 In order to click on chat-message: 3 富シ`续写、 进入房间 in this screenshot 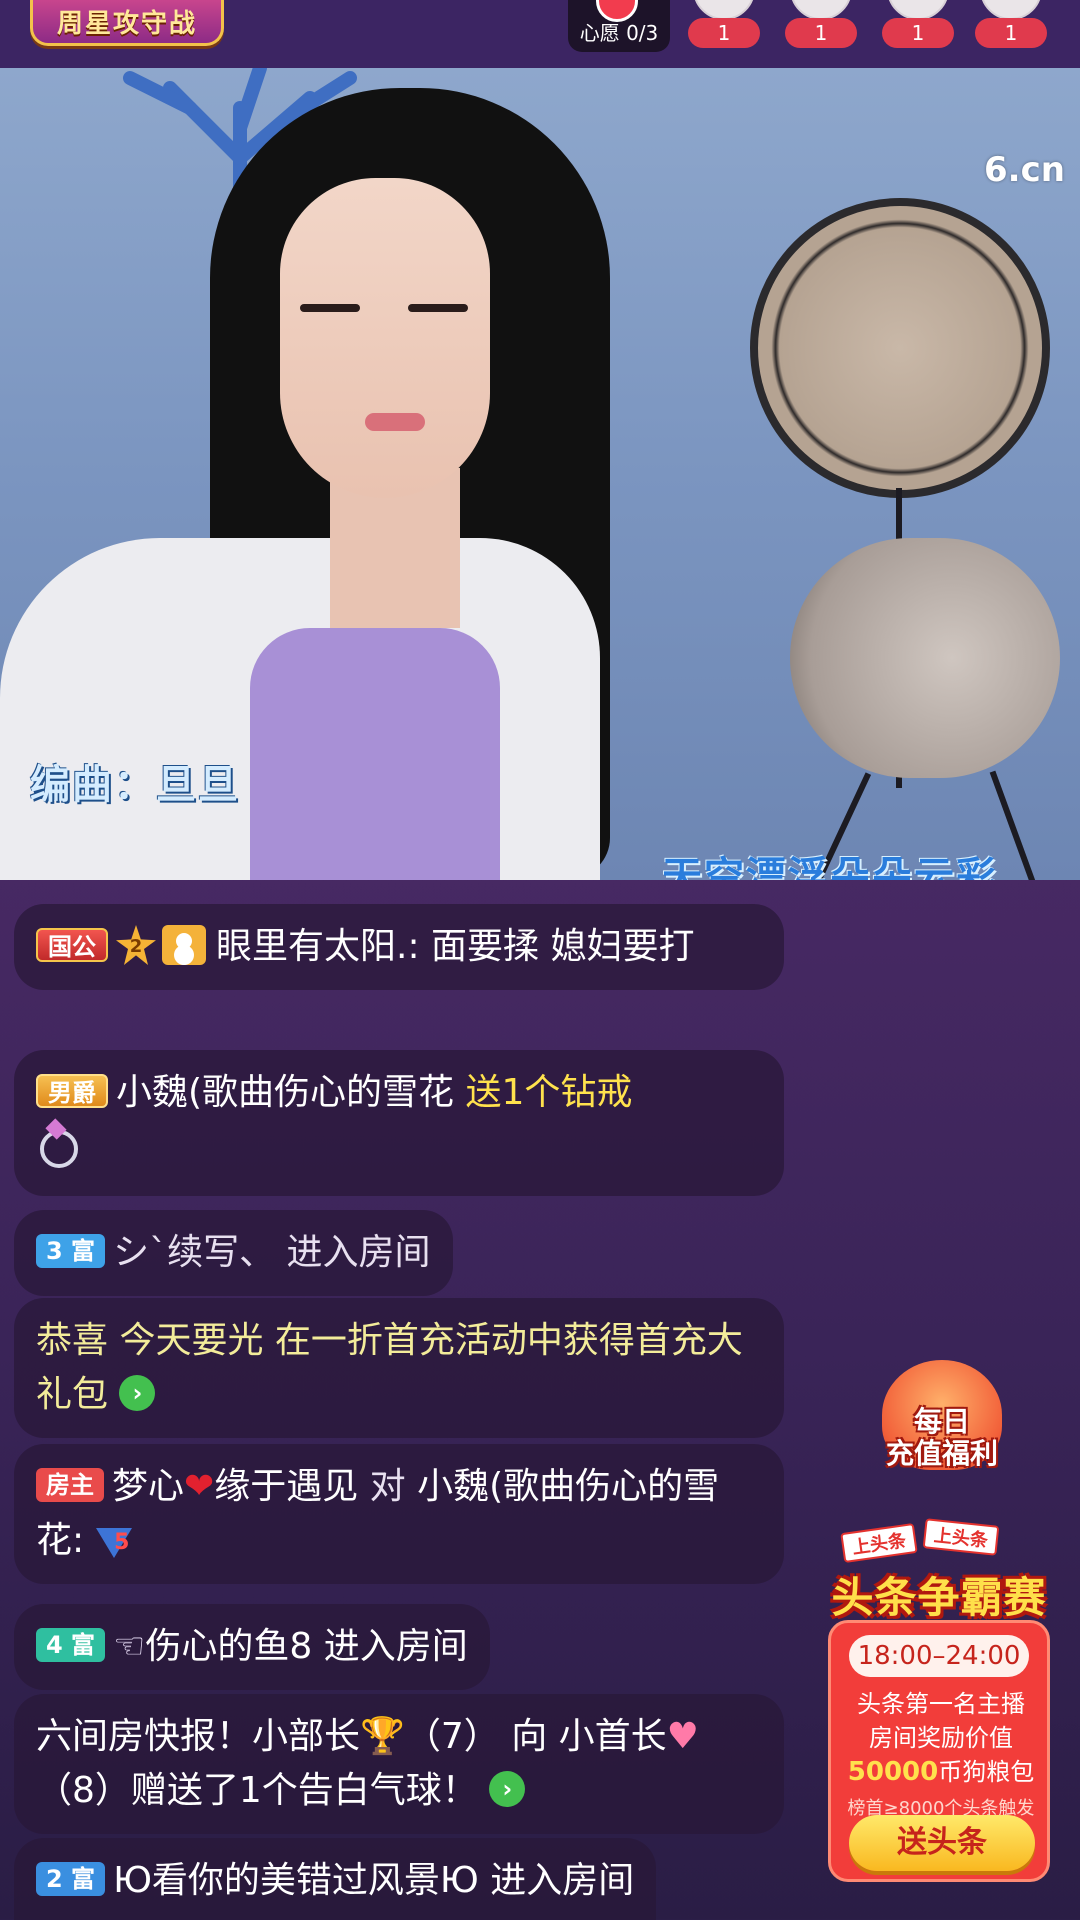, I will do `click(233, 1253)`.